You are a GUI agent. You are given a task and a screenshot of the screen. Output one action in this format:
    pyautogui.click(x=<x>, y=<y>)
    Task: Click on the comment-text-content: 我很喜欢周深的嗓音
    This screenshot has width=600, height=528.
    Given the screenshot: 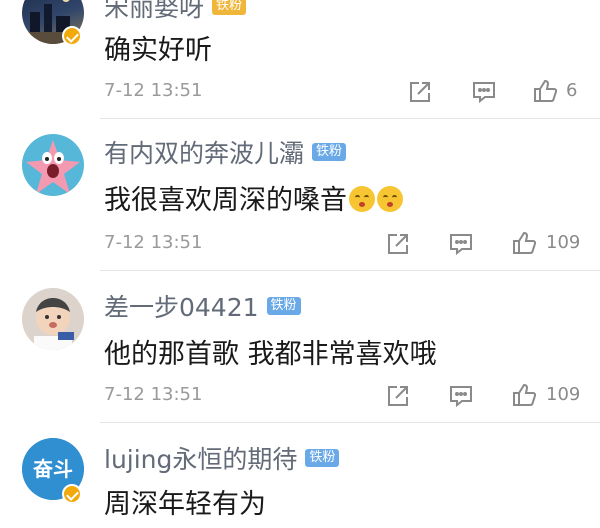 What is the action you would take?
    pyautogui.click(x=225, y=200)
    